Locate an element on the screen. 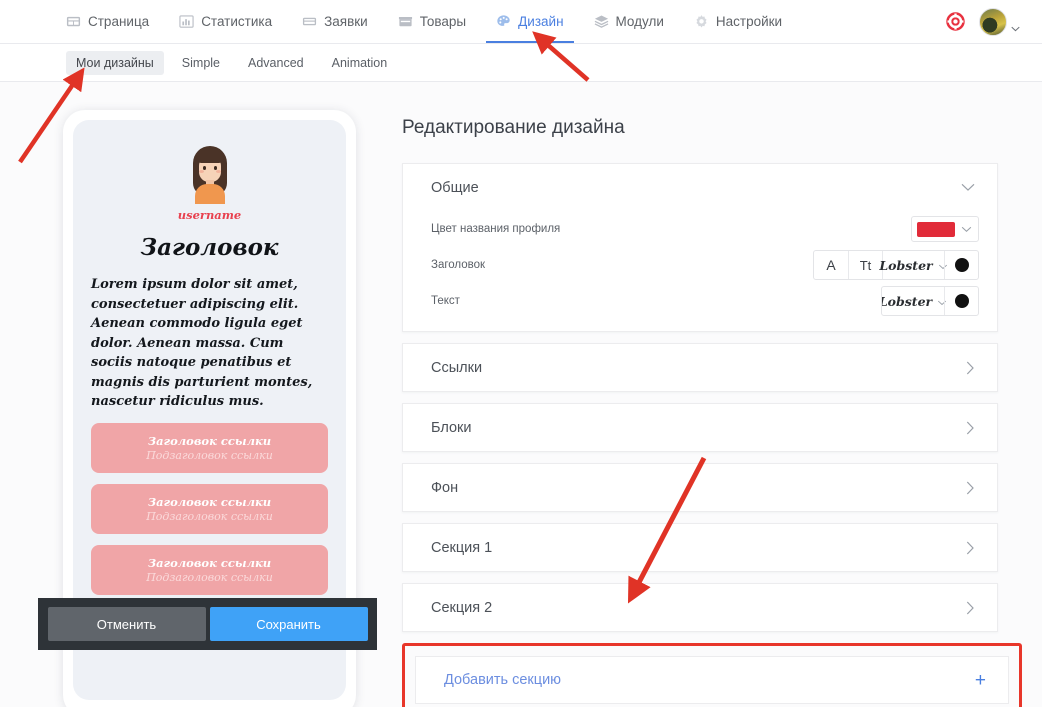  nav-item-modules: Модули is located at coordinates (629, 21).